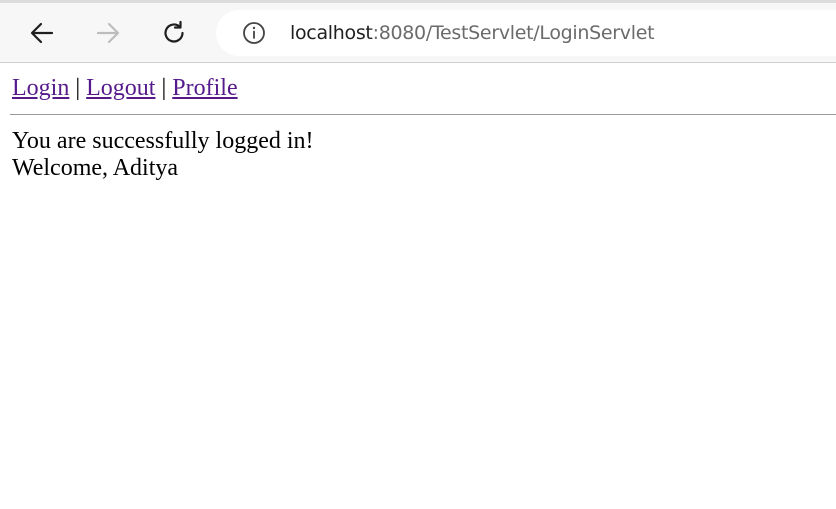  What do you see at coordinates (423, 114) in the screenshot?
I see `horizontal-rule` at bounding box center [423, 114].